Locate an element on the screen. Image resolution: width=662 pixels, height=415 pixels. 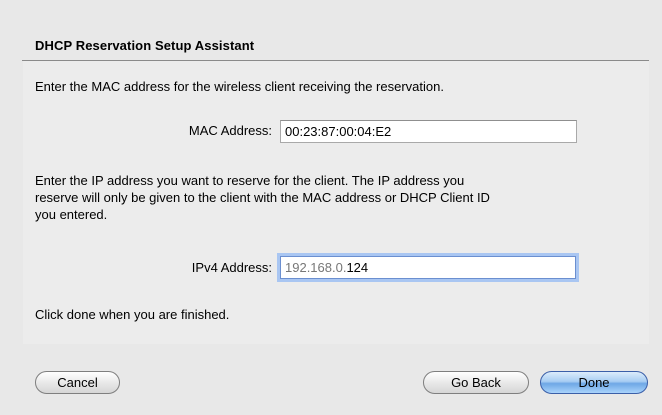
mac-address-label: MAC Address: is located at coordinates (230, 130).